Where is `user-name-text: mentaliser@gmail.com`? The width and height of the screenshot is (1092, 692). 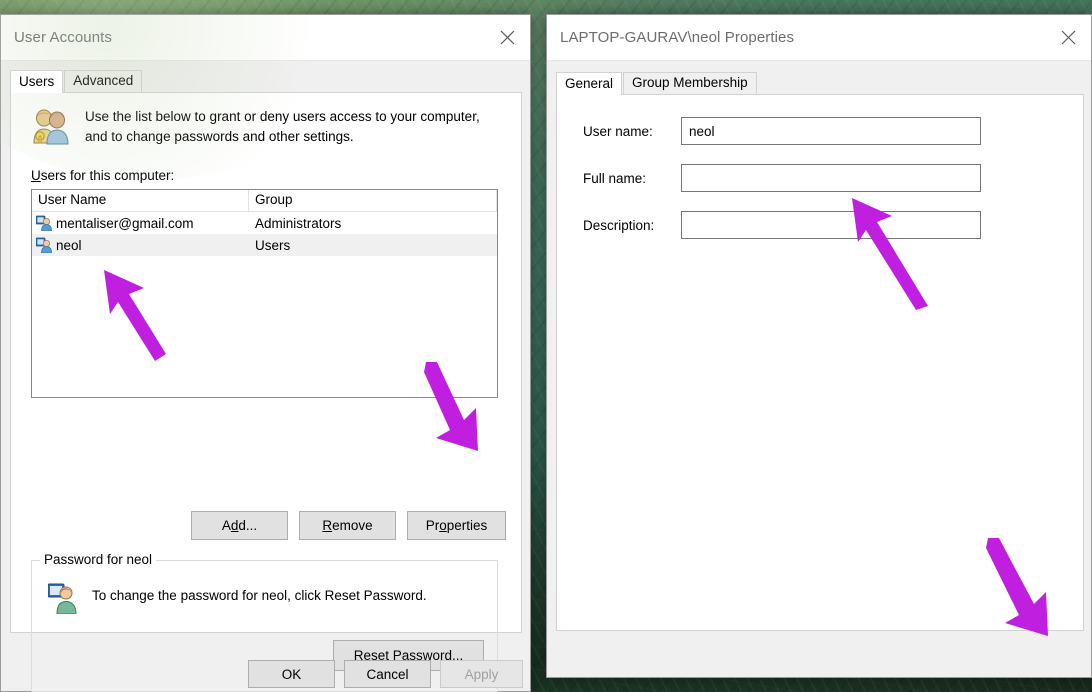
user-name-text: mentaliser@gmail.com is located at coordinates (125, 223).